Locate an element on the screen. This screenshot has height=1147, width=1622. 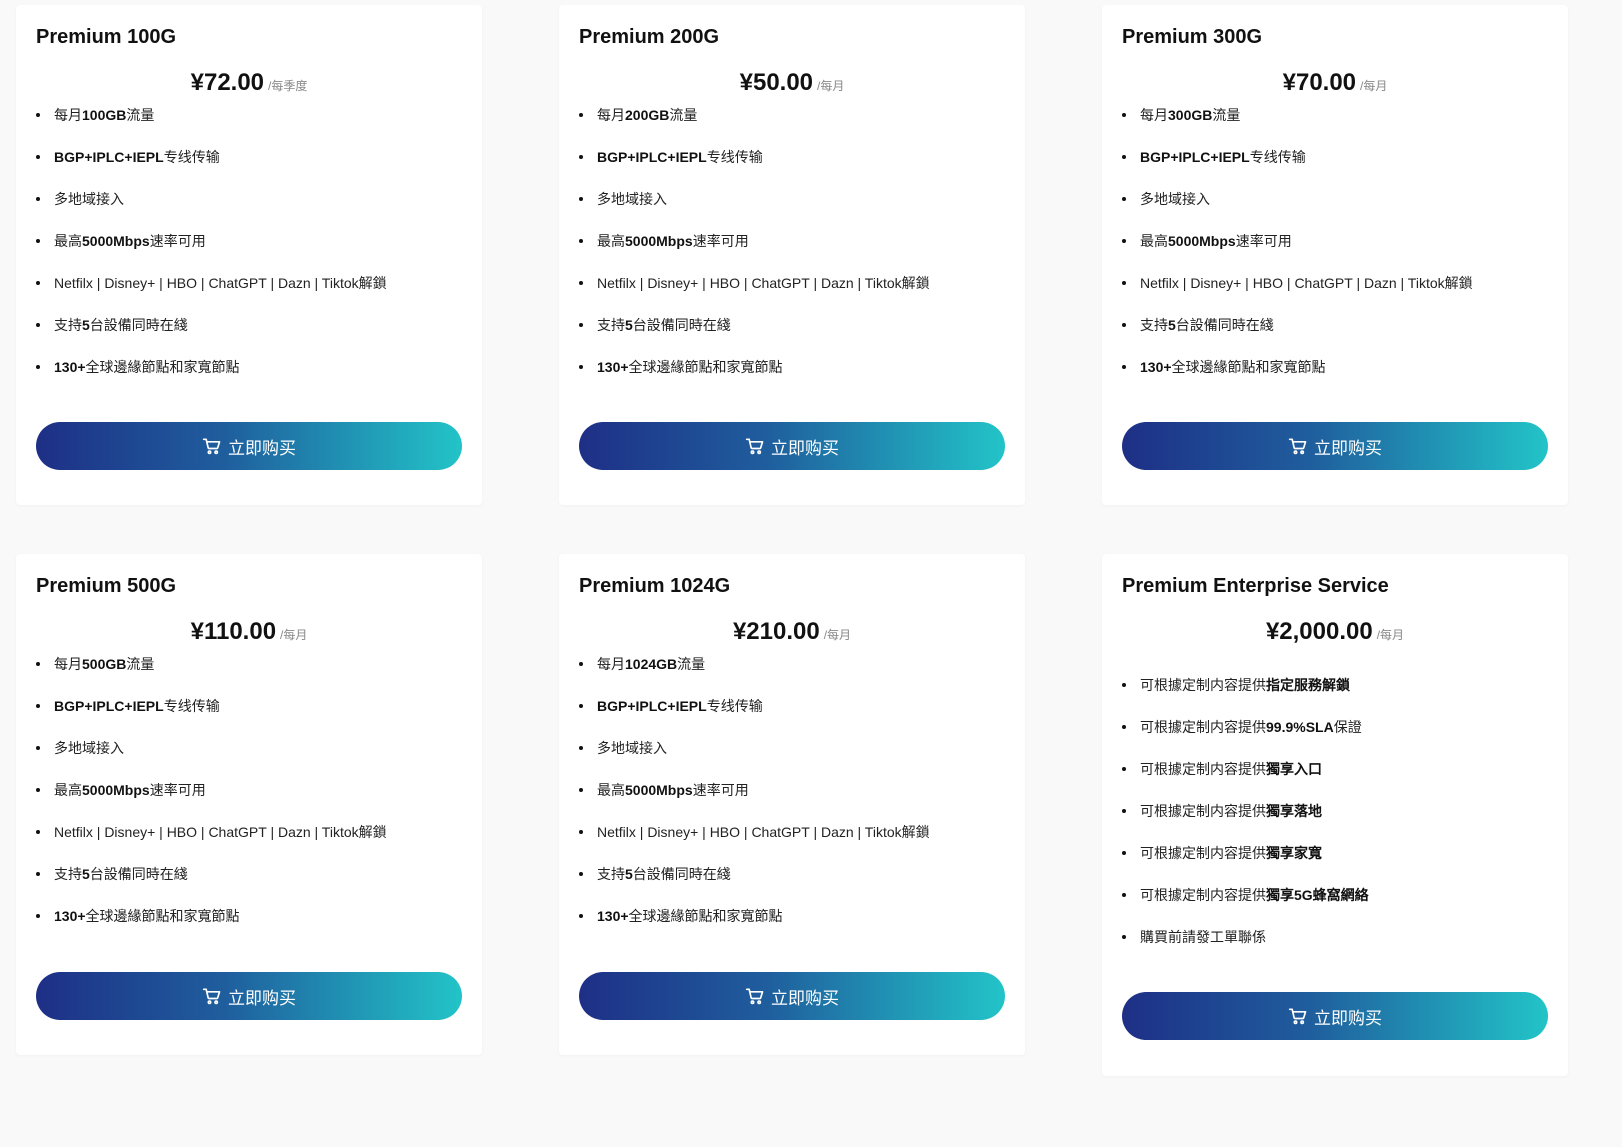
plan-price: ¥2,000.00/每月 is located at coordinates (1335, 632).